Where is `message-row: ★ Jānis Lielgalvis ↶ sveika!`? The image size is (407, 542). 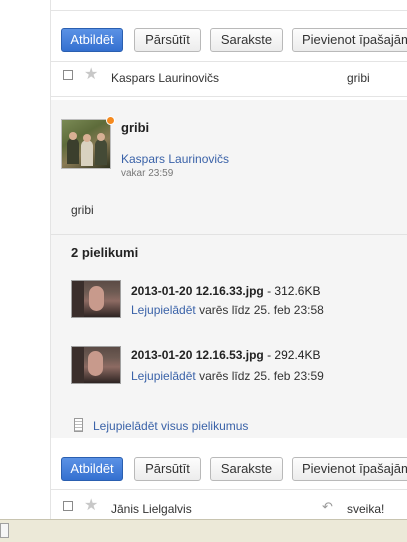 message-row: ★ Jānis Lielgalvis ↶ sveika! is located at coordinates (229, 506).